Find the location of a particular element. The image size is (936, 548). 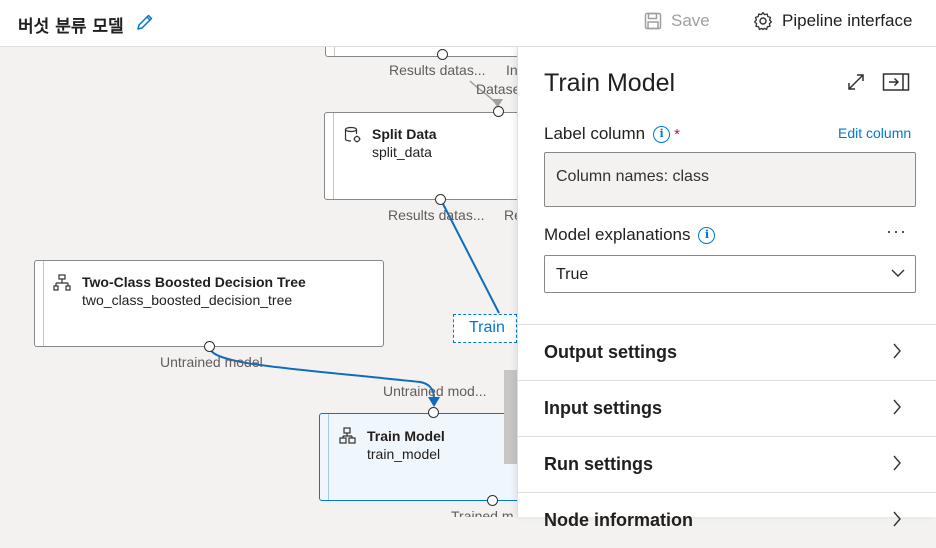

train-model-output-port is located at coordinates (492, 500).